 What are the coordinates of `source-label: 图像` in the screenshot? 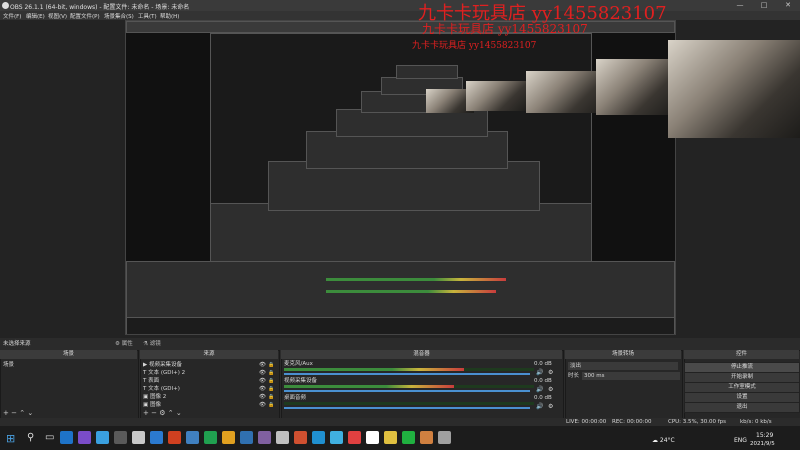 It's located at (155, 405).